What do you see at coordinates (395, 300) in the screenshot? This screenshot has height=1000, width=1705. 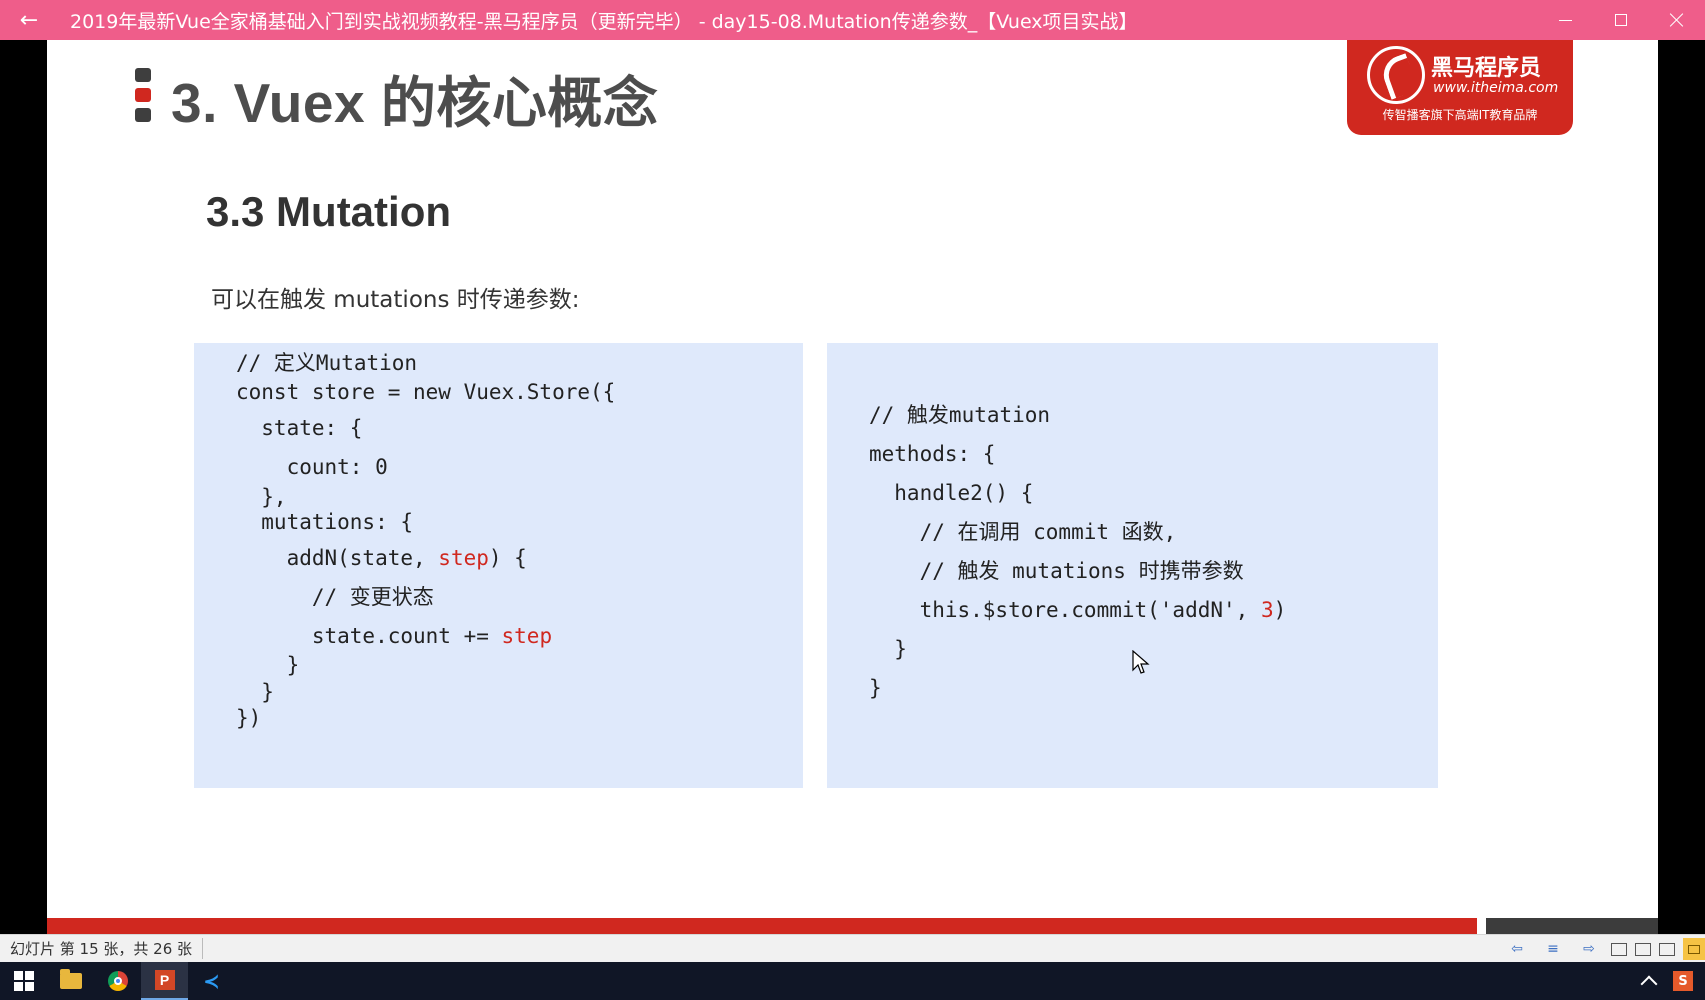 I see `intro-text: 可以在触发 mutations 时传递参数:` at bounding box center [395, 300].